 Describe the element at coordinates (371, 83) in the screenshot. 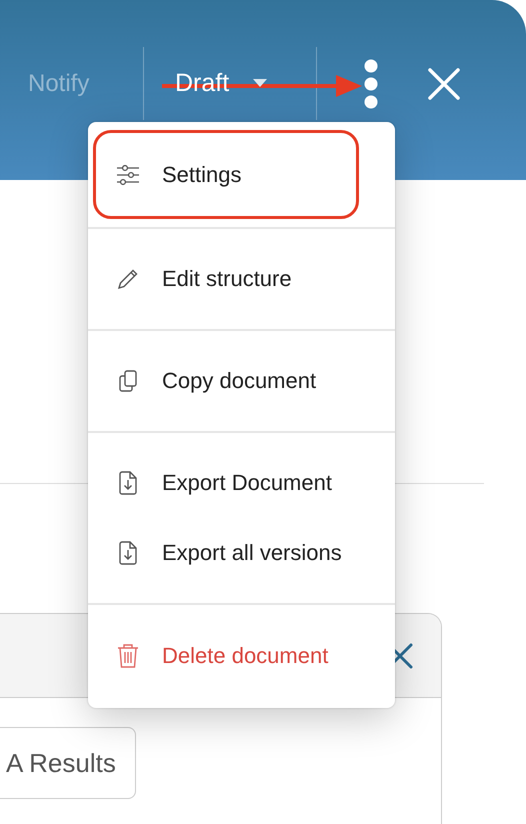

I see `more-icon` at that location.